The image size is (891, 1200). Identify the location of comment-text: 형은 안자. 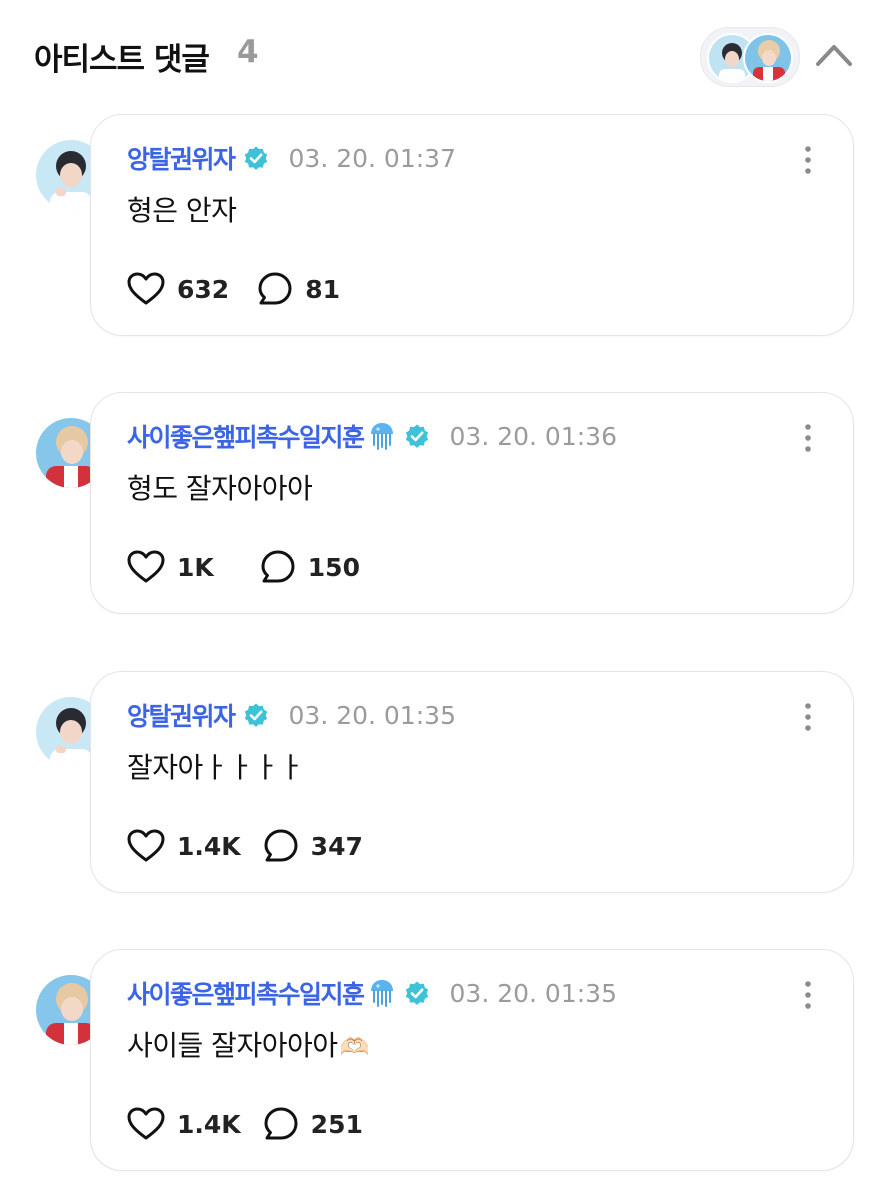
(182, 210).